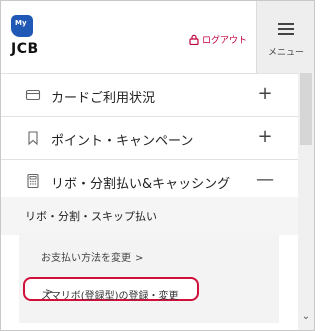  I want to click on calculator-icon, so click(33, 181).